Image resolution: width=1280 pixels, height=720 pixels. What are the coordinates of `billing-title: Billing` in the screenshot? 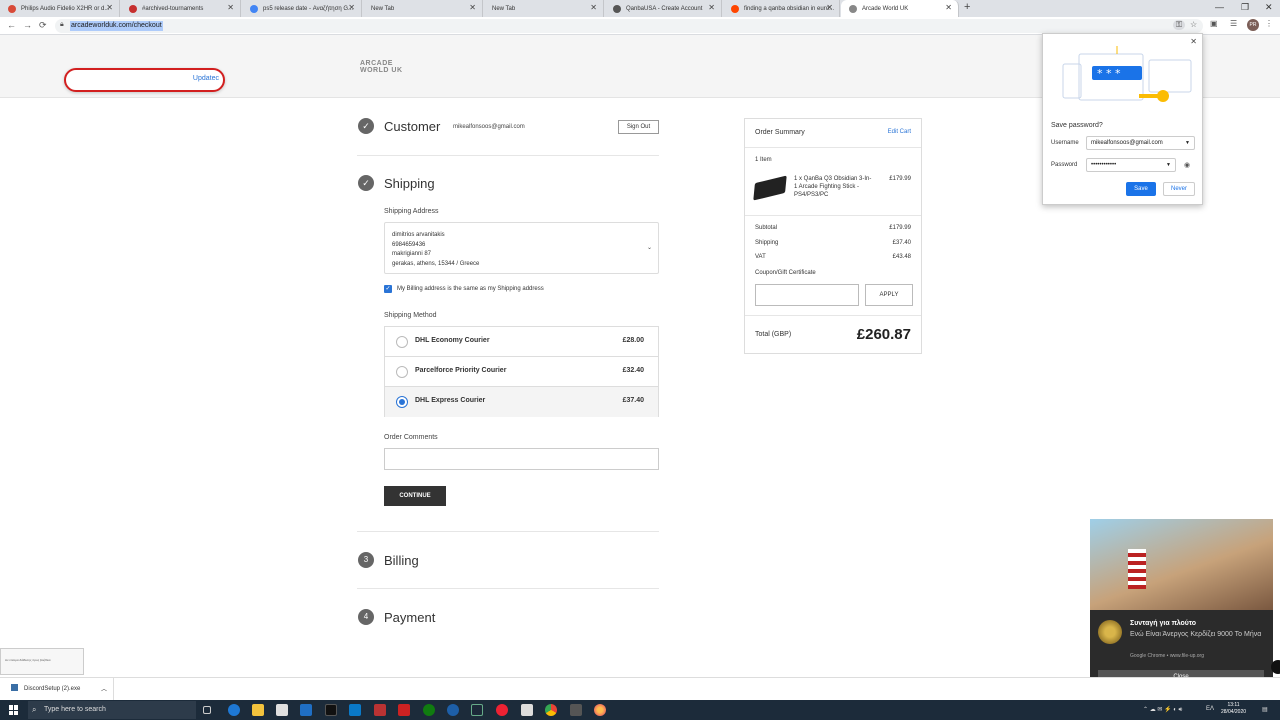 It's located at (401, 560).